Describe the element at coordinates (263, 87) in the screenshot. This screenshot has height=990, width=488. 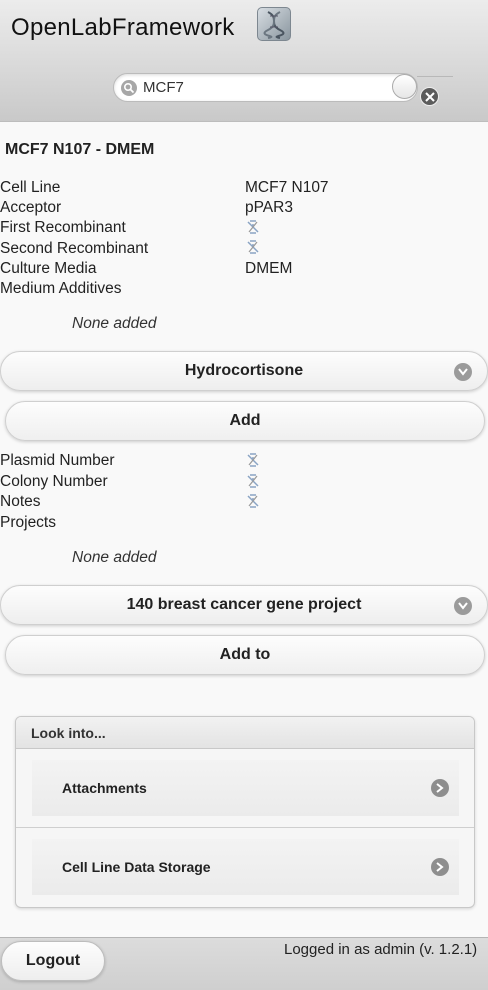
I see `search-input` at that location.